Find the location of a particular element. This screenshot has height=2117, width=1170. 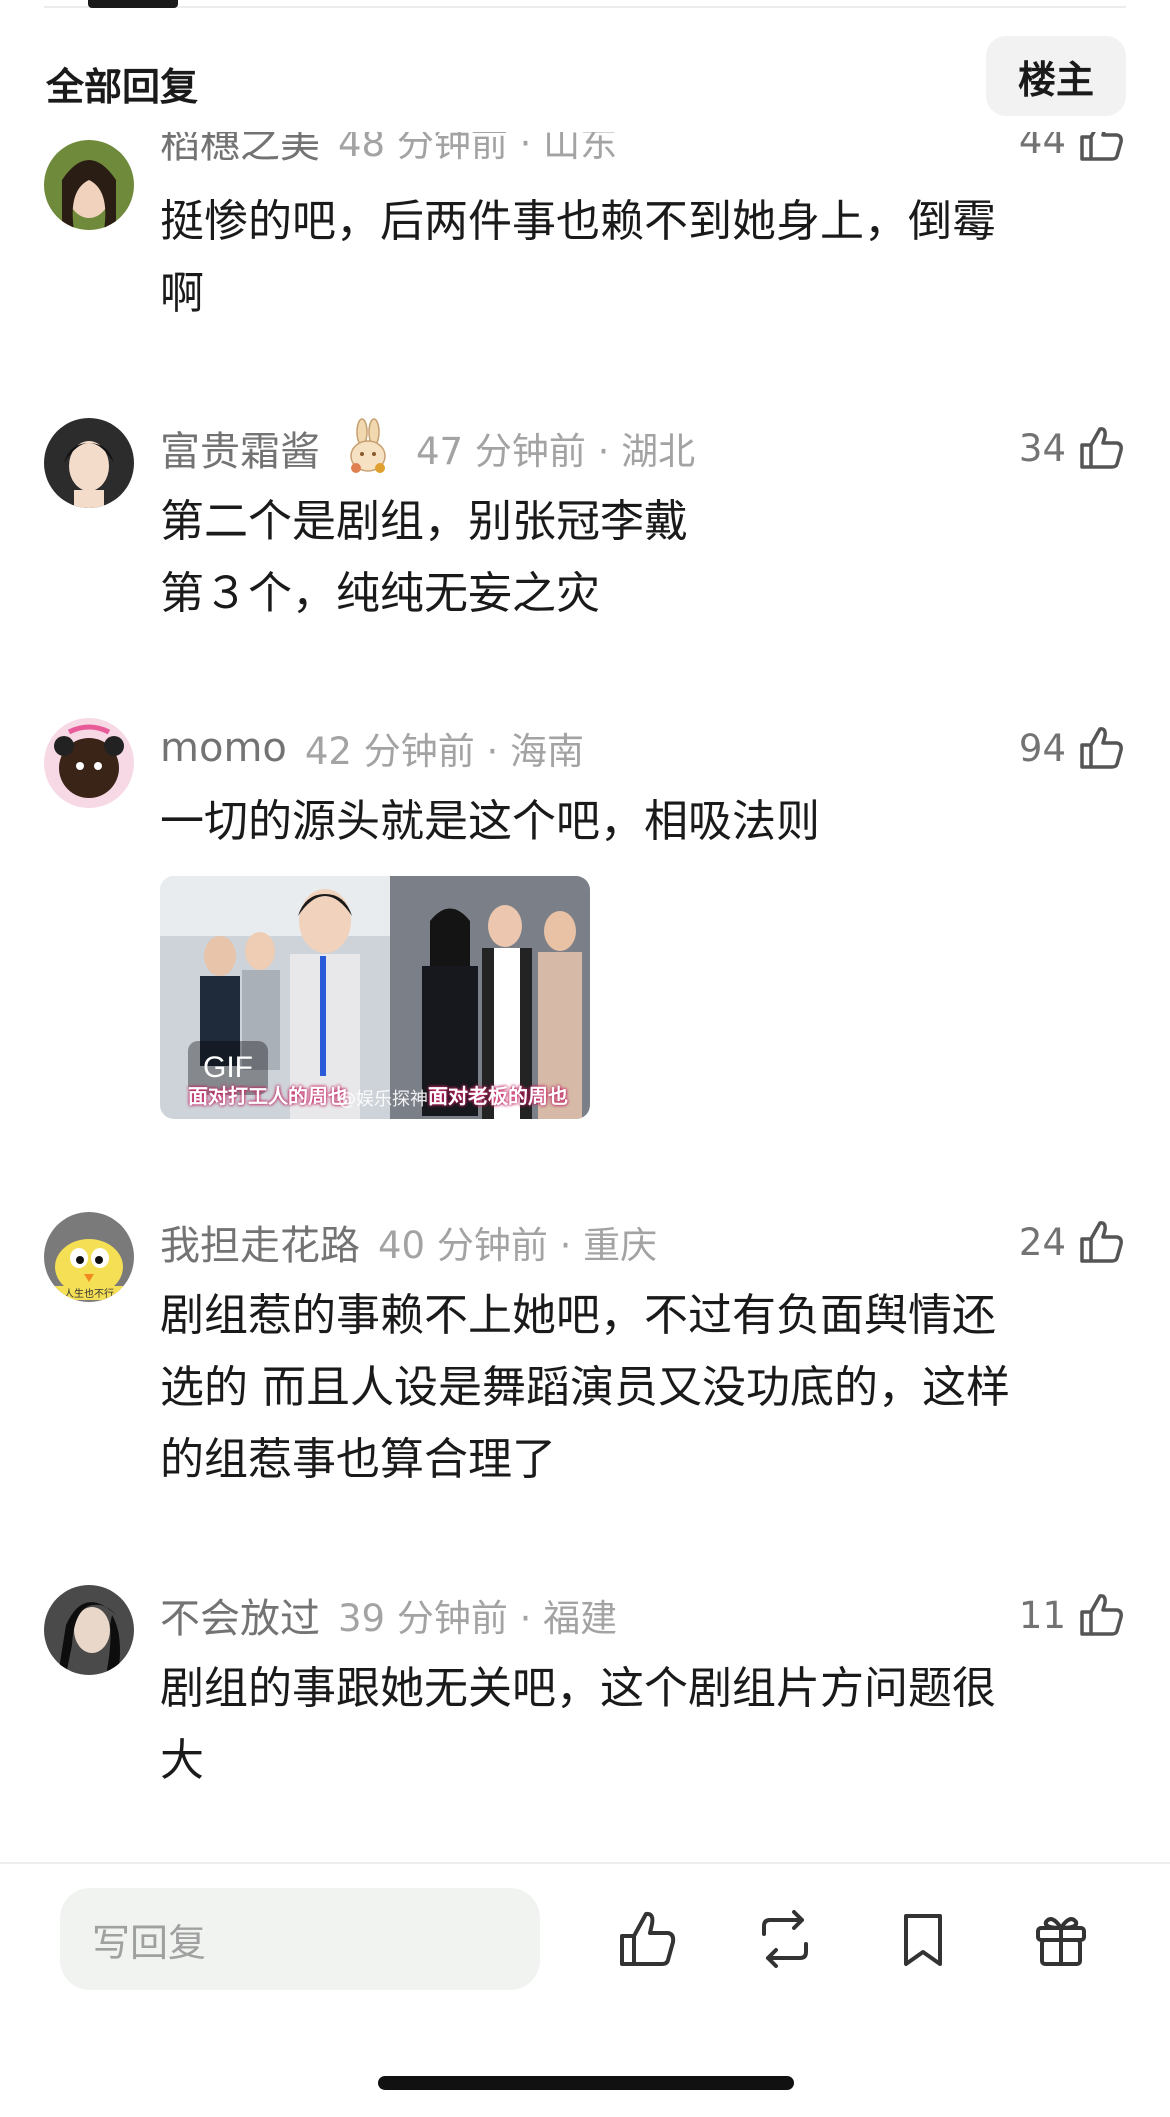

comment-text: 一切的源头就是这个吧，相吸法则 is located at coordinates (490, 821).